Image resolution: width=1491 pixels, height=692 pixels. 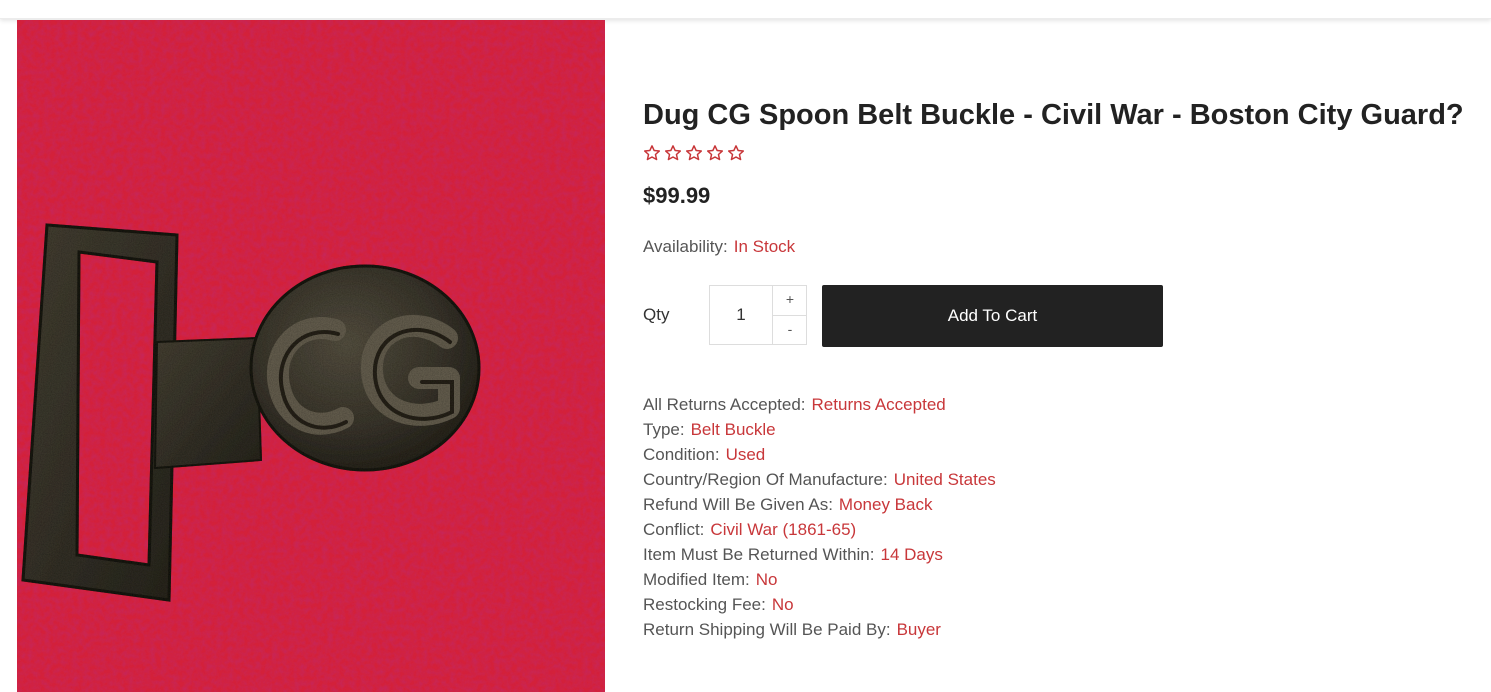 I want to click on spec-row: Restocking Fee: No, so click(x=993, y=604).